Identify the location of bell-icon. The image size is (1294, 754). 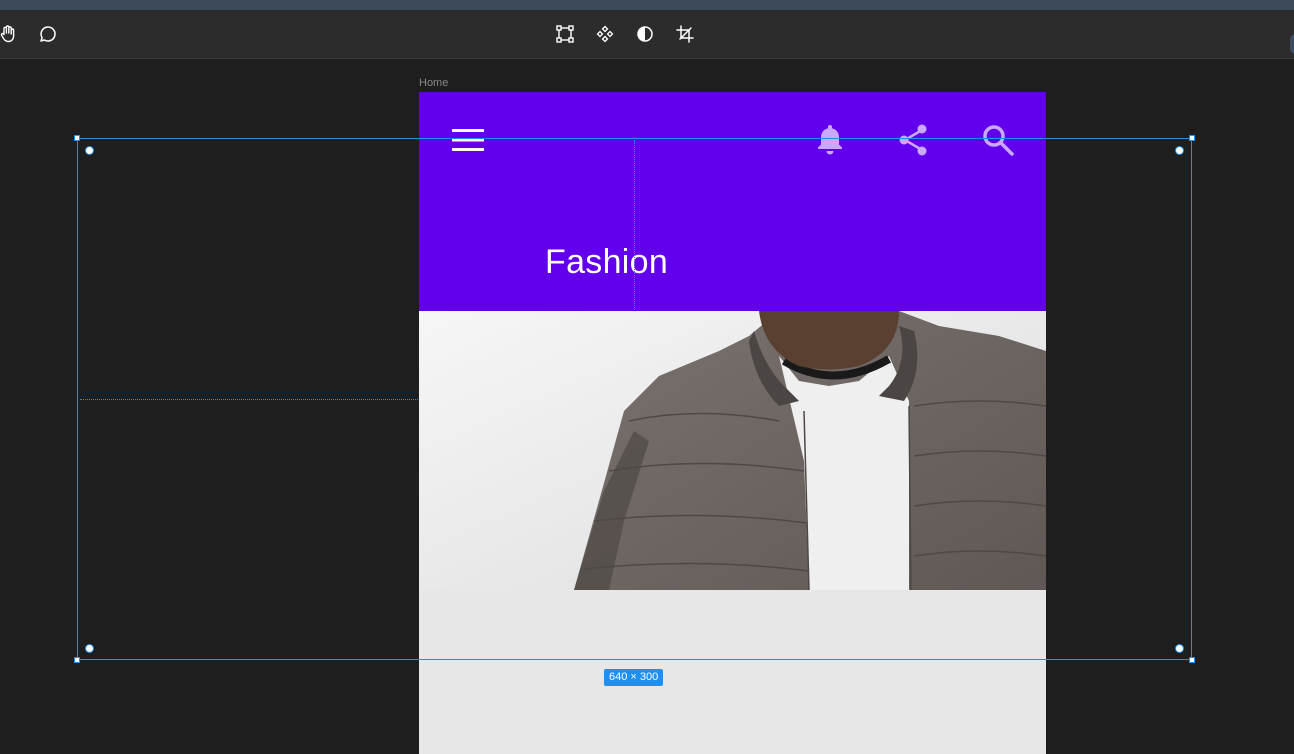
(830, 140).